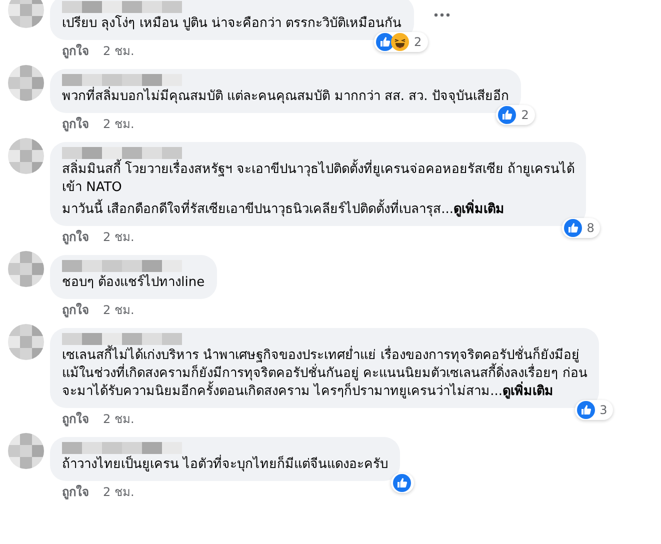  What do you see at coordinates (133, 283) in the screenshot?
I see `comment-text: ชอบๆ ต้องแชร์ไปทางline` at bounding box center [133, 283].